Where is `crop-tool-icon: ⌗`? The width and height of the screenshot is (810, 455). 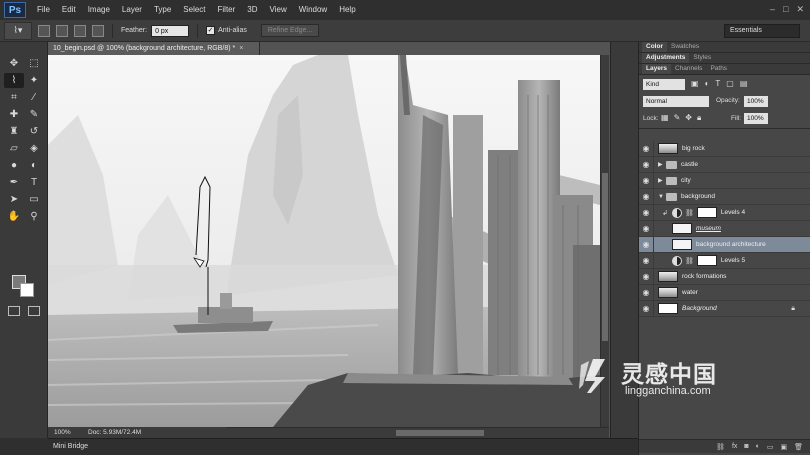
crop-tool-icon: ⌗ is located at coordinates (14, 97).